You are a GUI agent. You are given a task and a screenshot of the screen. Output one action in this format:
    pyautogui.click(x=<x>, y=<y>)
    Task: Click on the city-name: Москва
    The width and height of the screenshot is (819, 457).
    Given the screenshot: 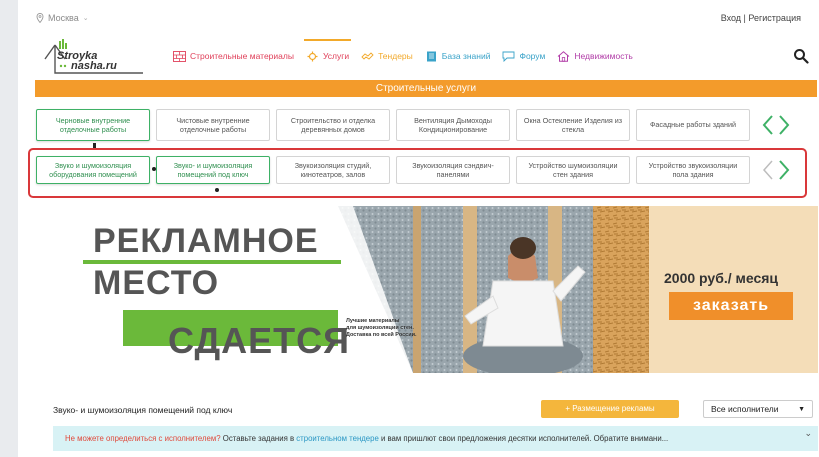 What is the action you would take?
    pyautogui.click(x=63, y=18)
    